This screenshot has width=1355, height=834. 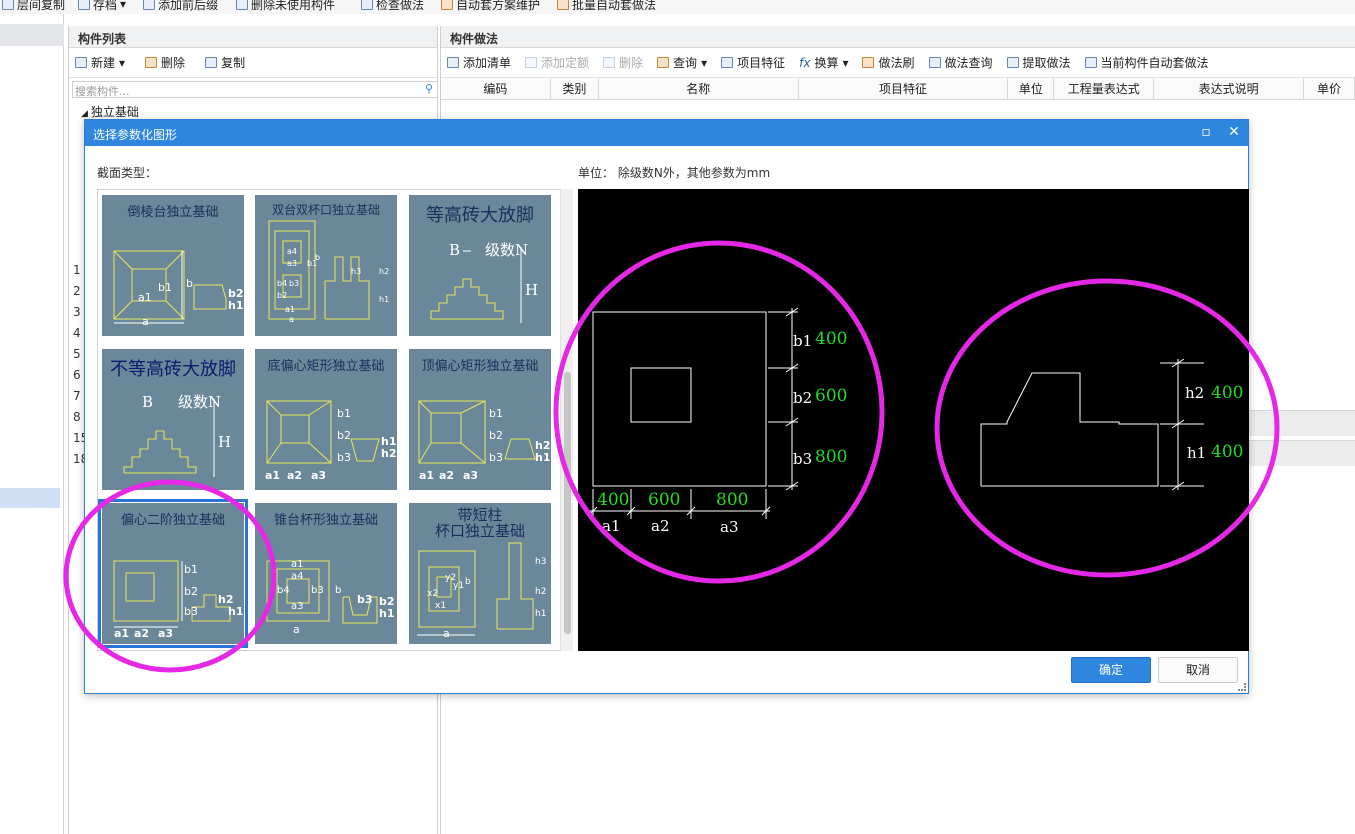 I want to click on left-nav-strip, so click(x=32, y=424).